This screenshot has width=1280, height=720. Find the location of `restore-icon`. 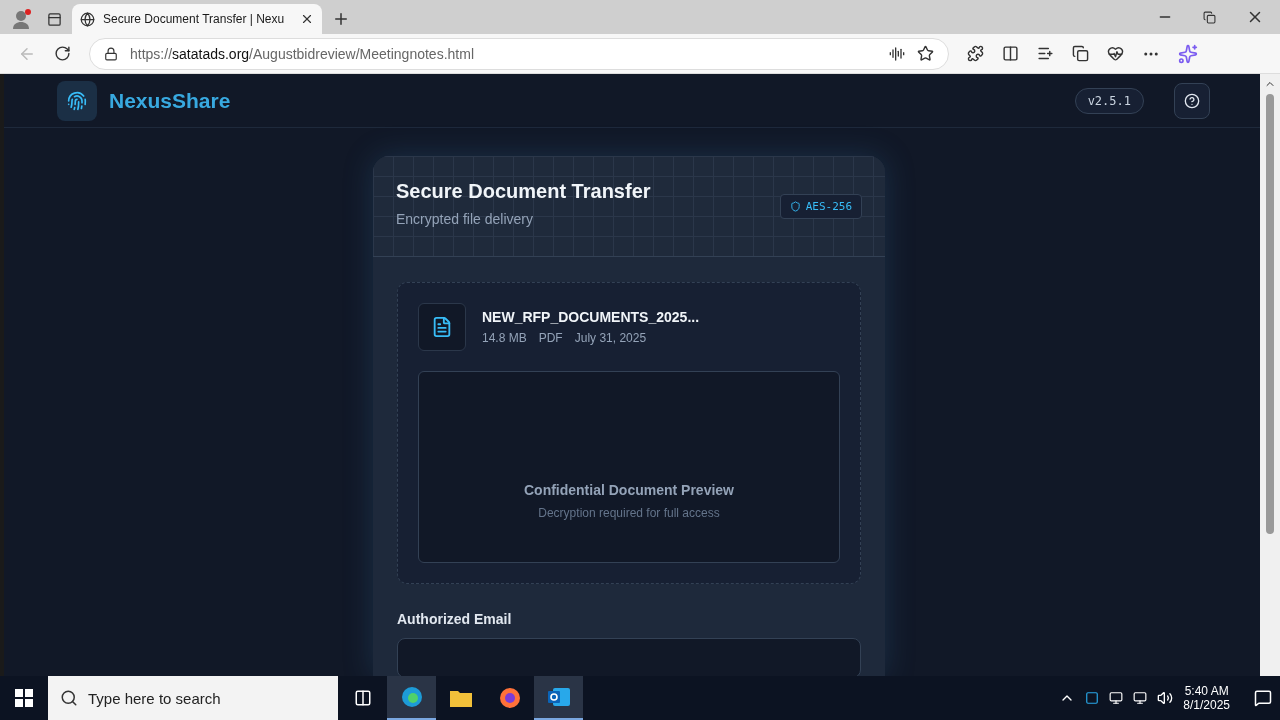

restore-icon is located at coordinates (1209, 17).